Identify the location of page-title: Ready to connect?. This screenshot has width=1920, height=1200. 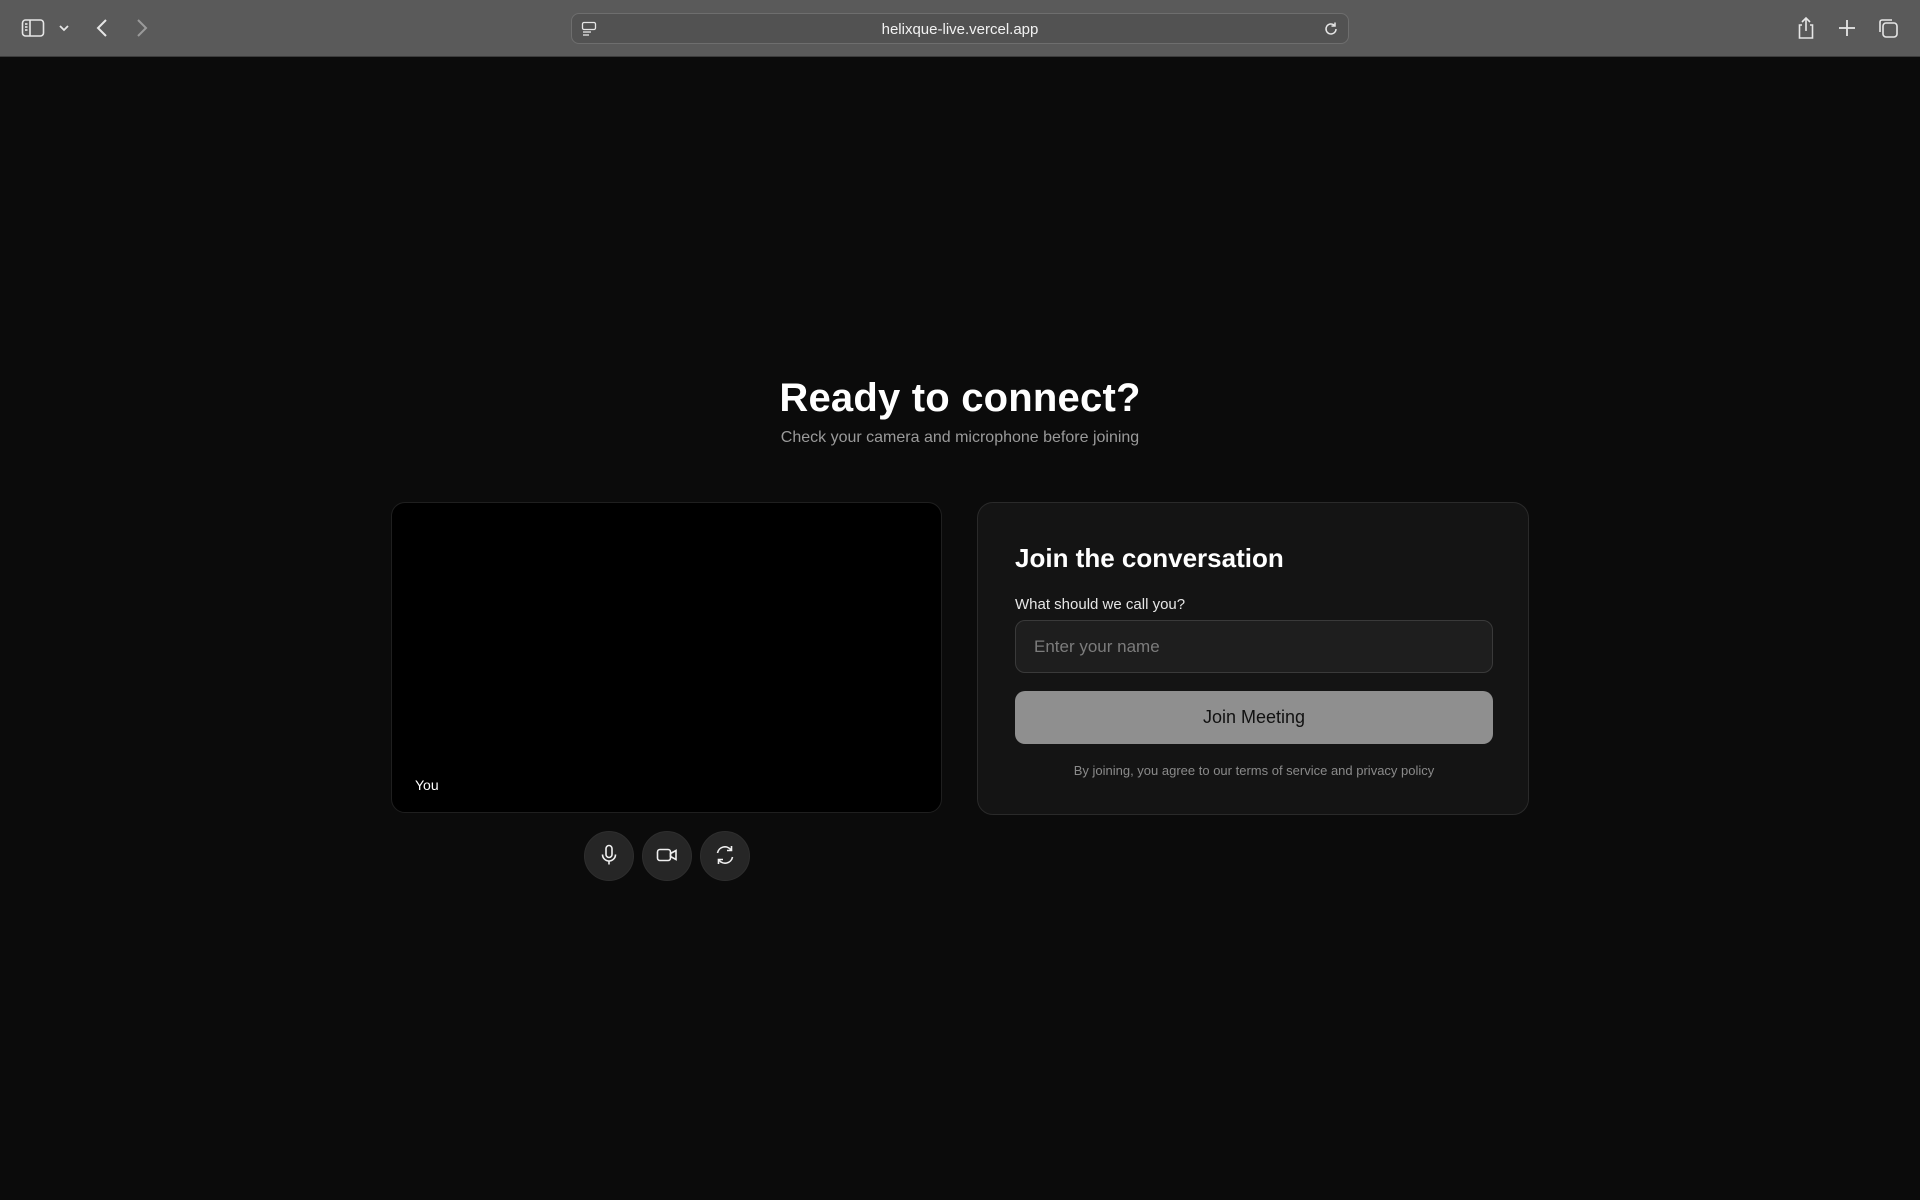
(960, 398).